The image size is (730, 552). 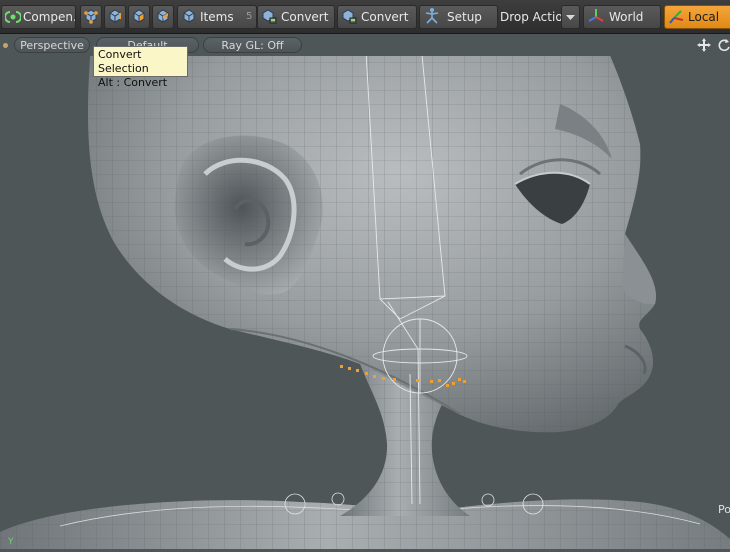 I want to click on world-axes-icon, so click(x=596, y=17).